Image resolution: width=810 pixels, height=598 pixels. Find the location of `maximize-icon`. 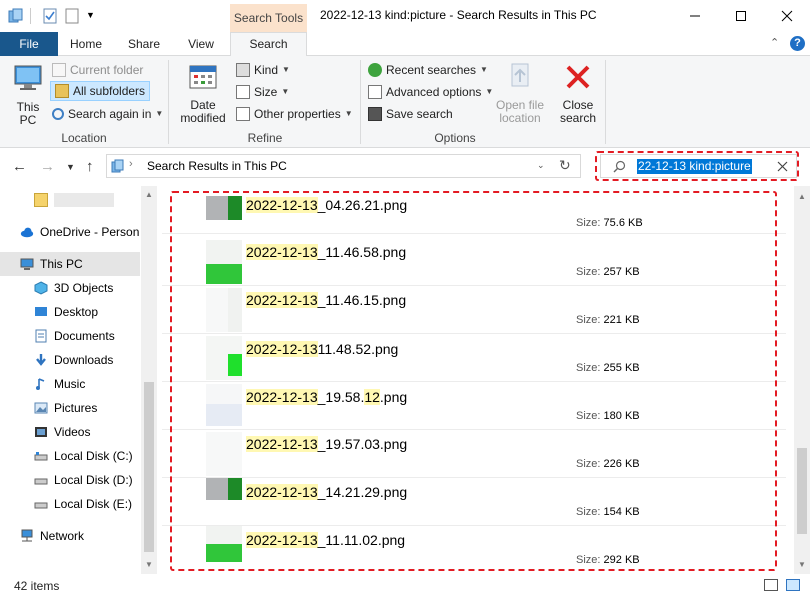

maximize-icon is located at coordinates (741, 16).